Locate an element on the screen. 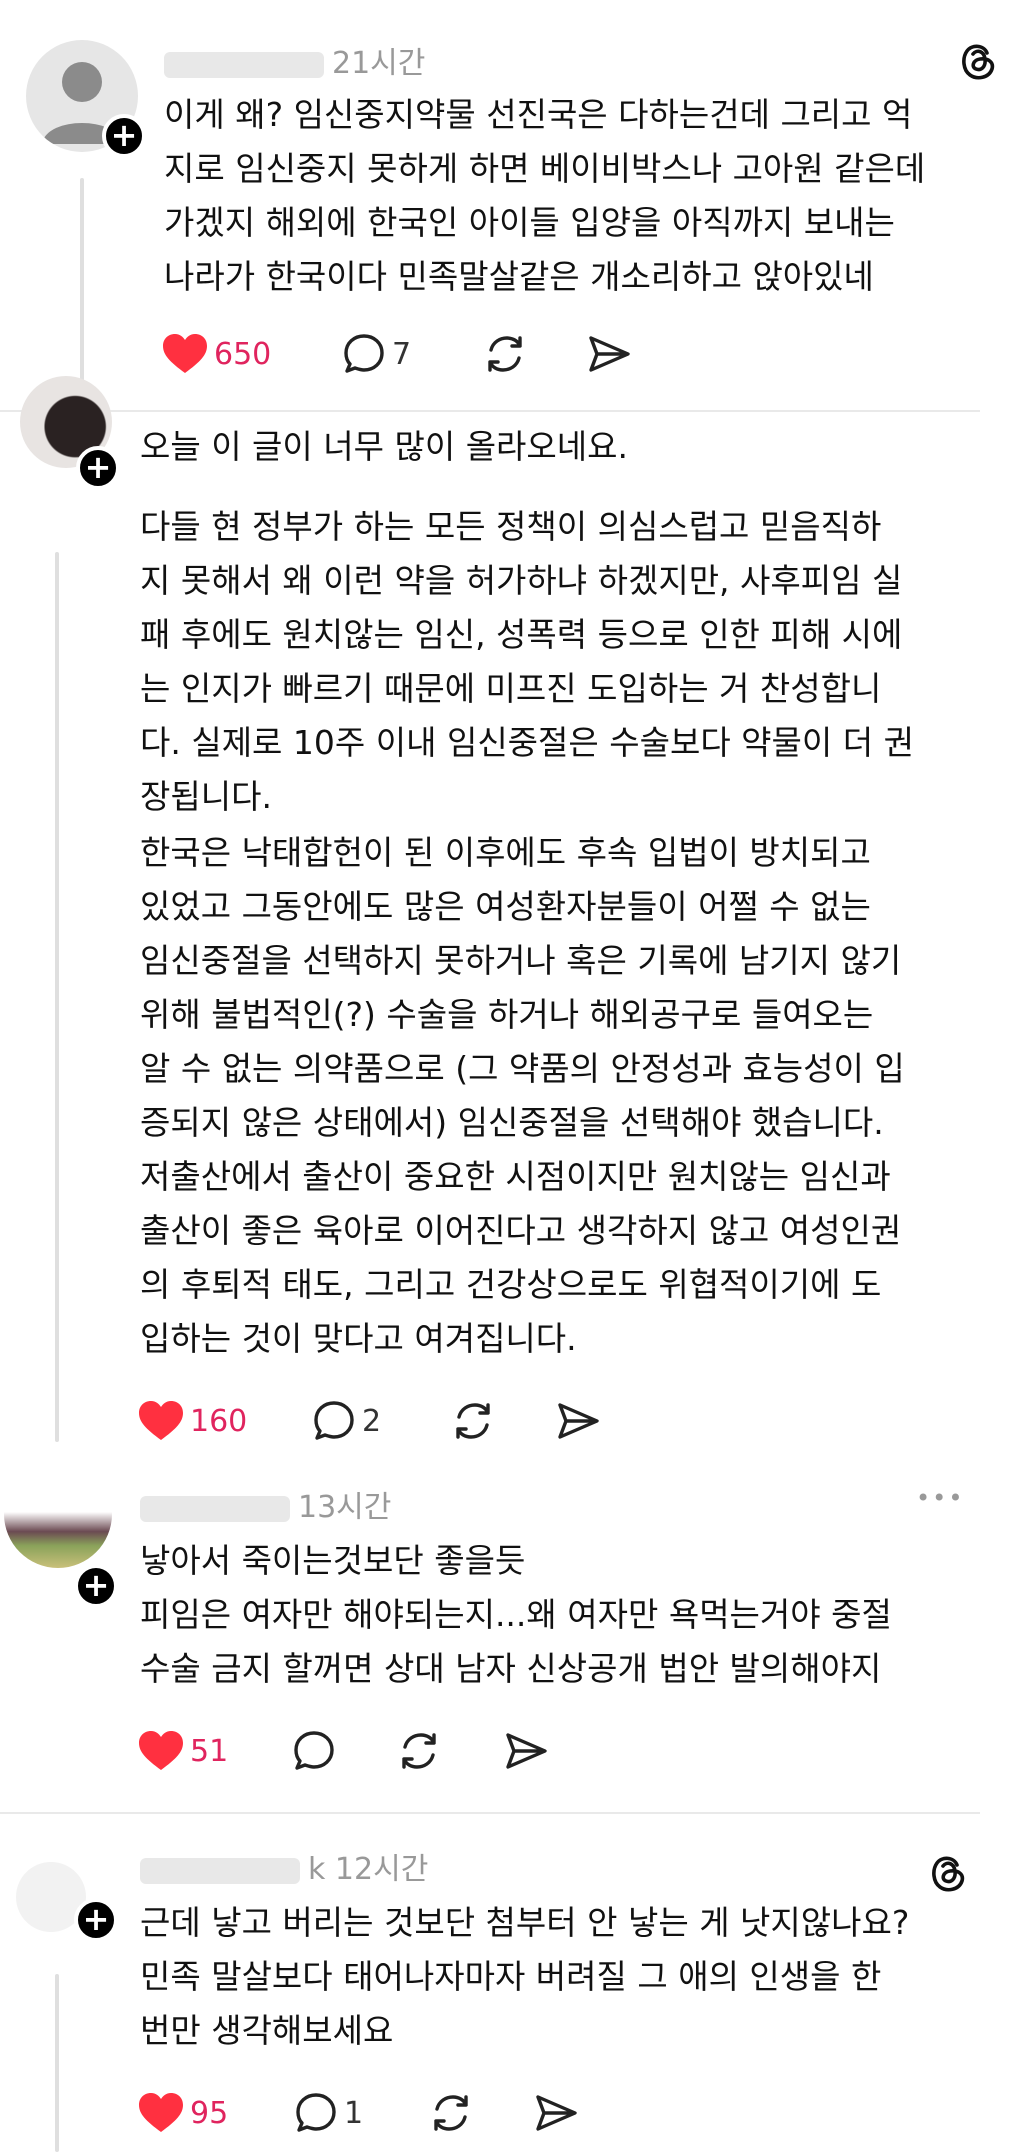  post-time-prefix: k is located at coordinates (317, 1869).